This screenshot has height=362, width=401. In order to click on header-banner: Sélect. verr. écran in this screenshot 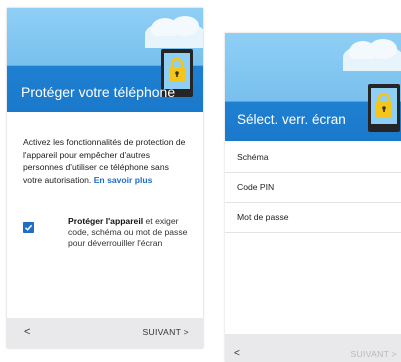, I will do `click(313, 87)`.